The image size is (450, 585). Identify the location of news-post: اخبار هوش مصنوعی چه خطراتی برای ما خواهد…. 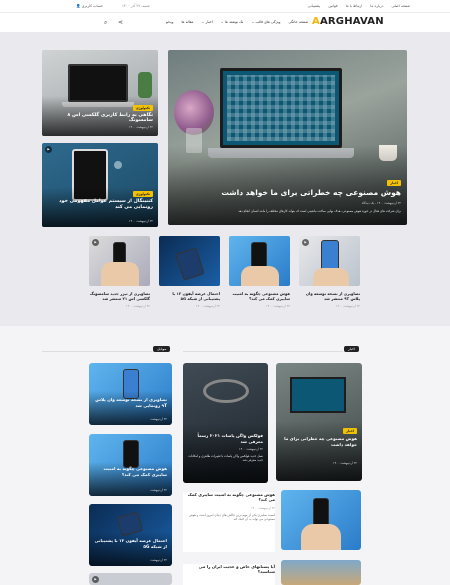
(319, 422).